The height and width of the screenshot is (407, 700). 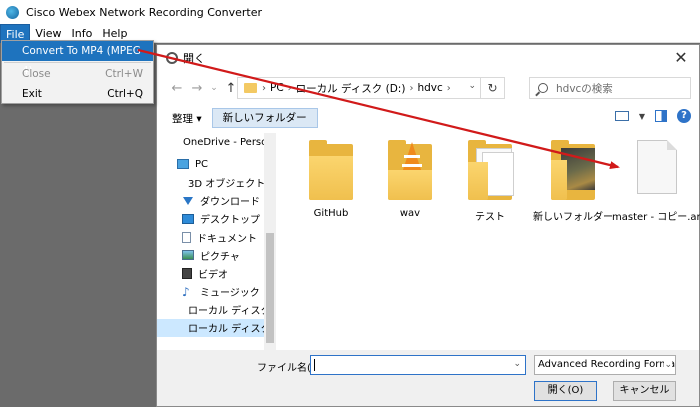 What do you see at coordinates (573, 217) in the screenshot?
I see `file-name: 新しいフォルダー` at bounding box center [573, 217].